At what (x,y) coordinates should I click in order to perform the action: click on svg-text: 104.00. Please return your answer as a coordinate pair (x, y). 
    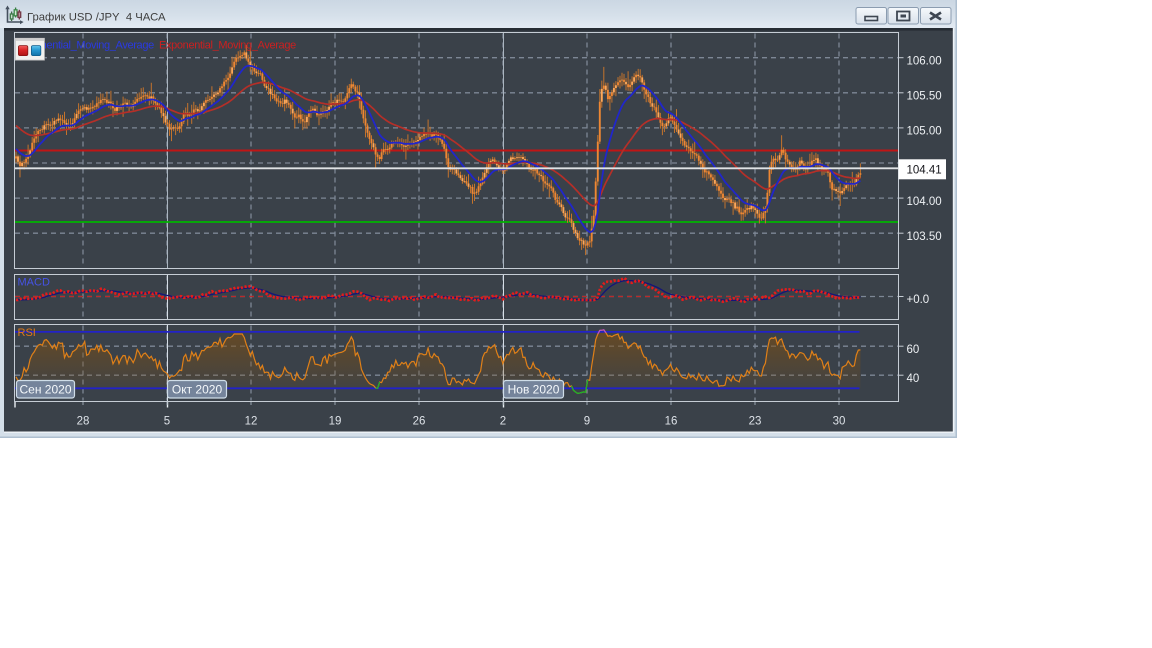
    Looking at the image, I should click on (924, 202).